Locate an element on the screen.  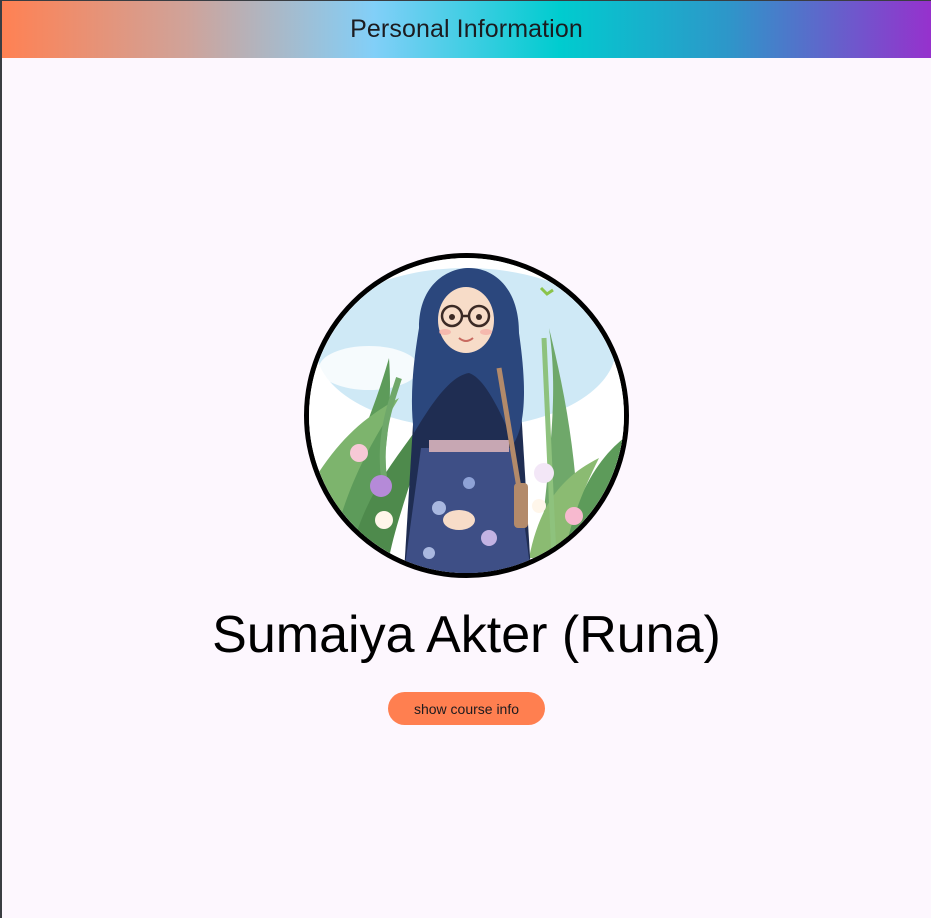
app-bar: Personal Information is located at coordinates (466, 29).